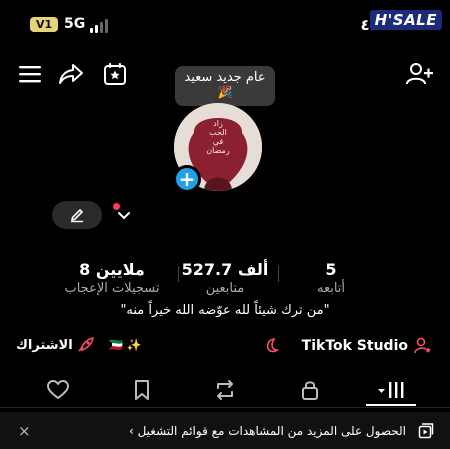 Image resolution: width=450 pixels, height=449 pixels. I want to click on moon-icon, so click(272, 345).